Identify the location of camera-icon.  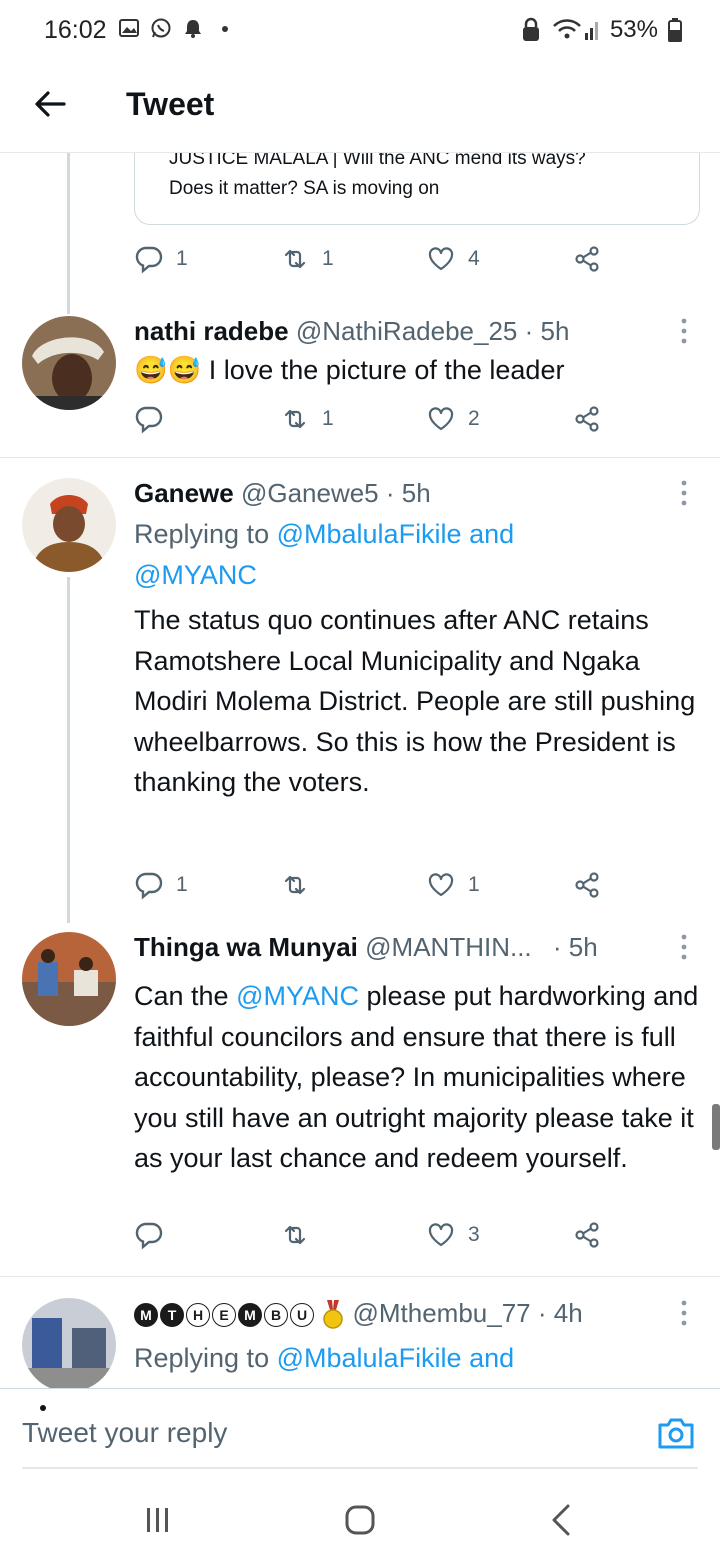
(676, 1433).